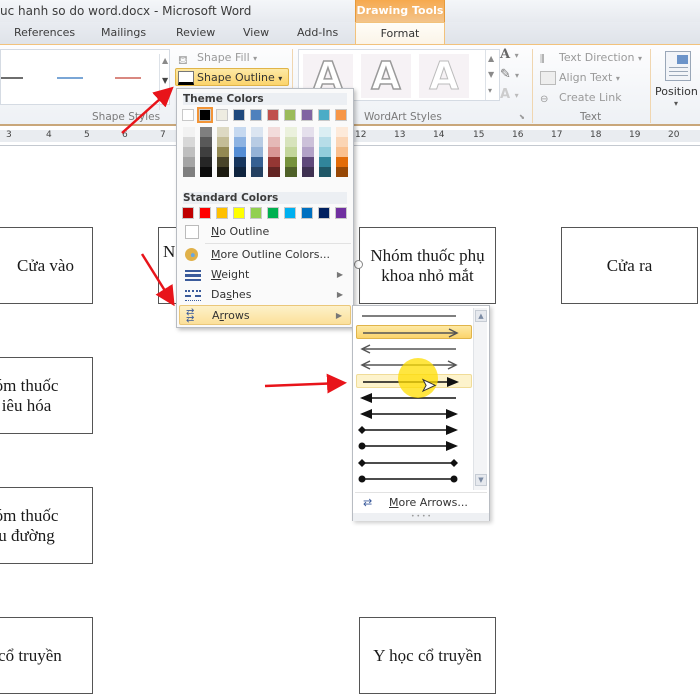 This screenshot has width=700, height=694. I want to click on arrow-style-dot-to-arrow, so click(414, 446).